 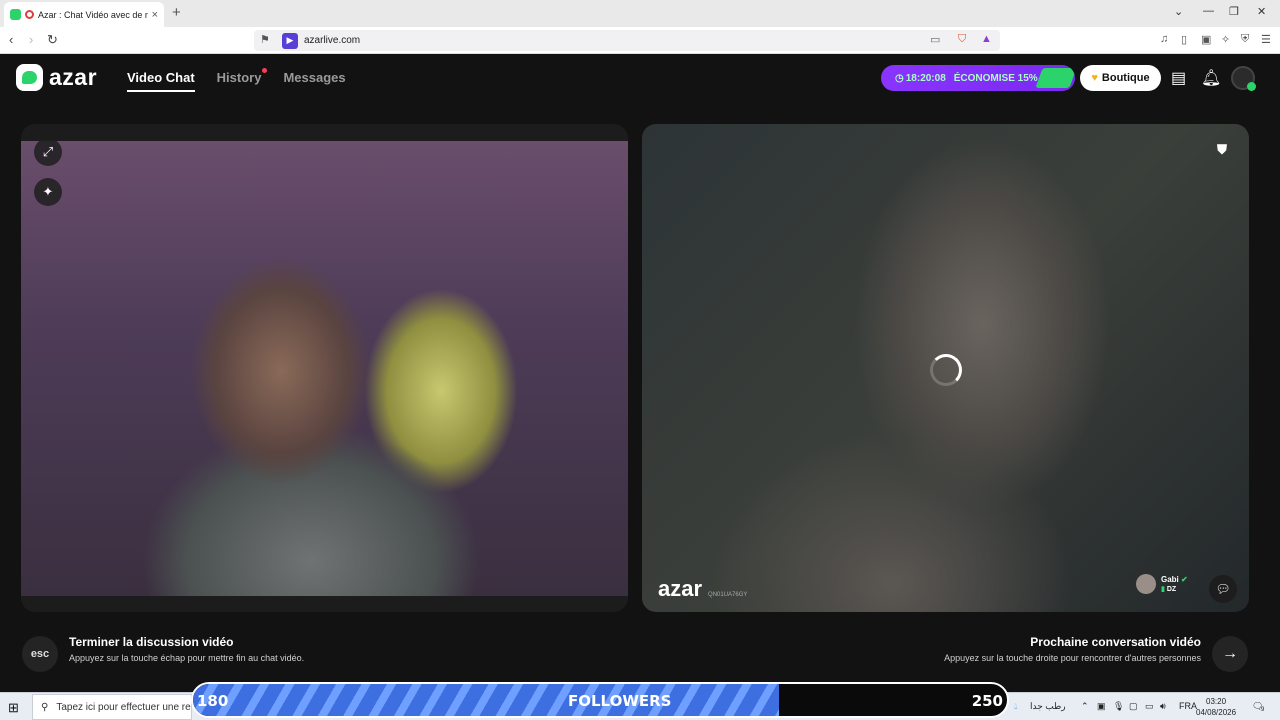 What do you see at coordinates (1263, 710) in the screenshot?
I see `notifications-count: 9` at bounding box center [1263, 710].